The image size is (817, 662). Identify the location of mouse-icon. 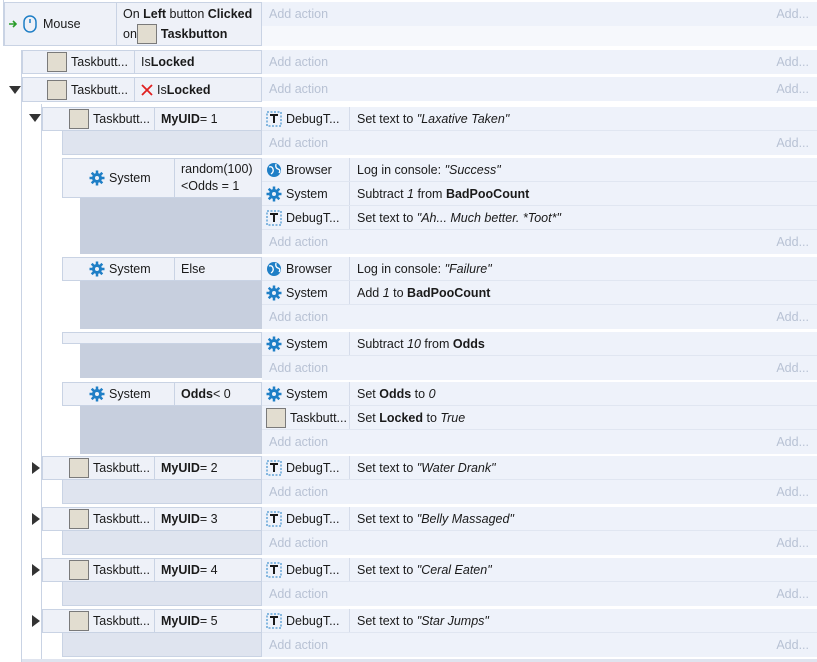
(30, 24).